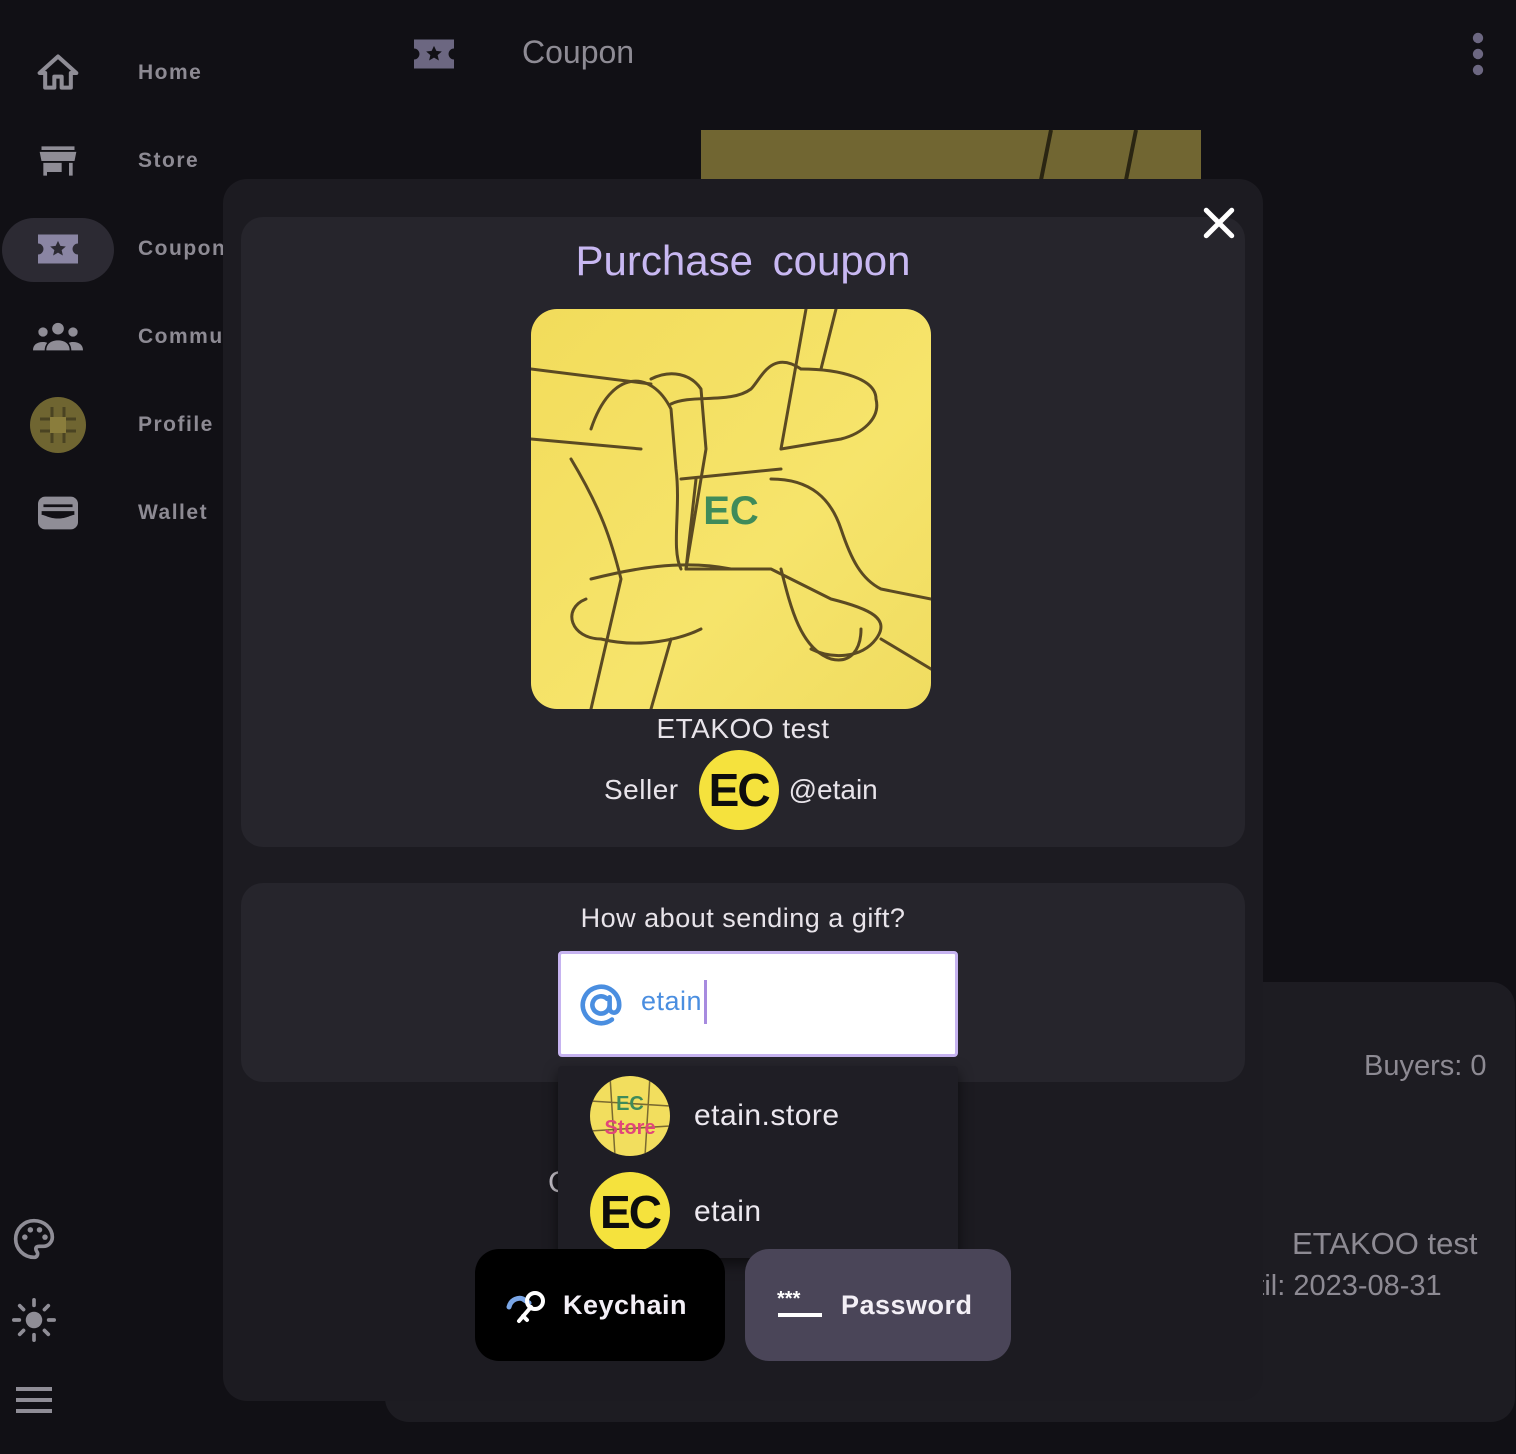 The image size is (1516, 1454). I want to click on coupon-image: EC, so click(731, 509).